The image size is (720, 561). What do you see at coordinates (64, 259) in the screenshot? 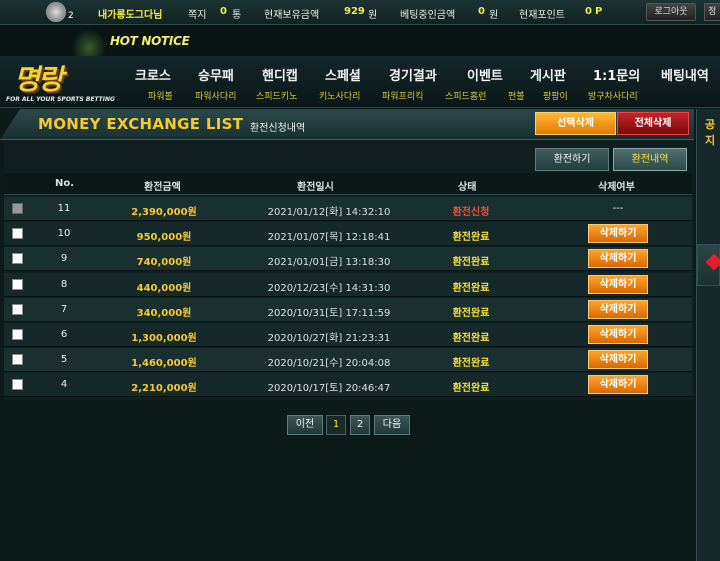
I see `row-no: 9` at bounding box center [64, 259].